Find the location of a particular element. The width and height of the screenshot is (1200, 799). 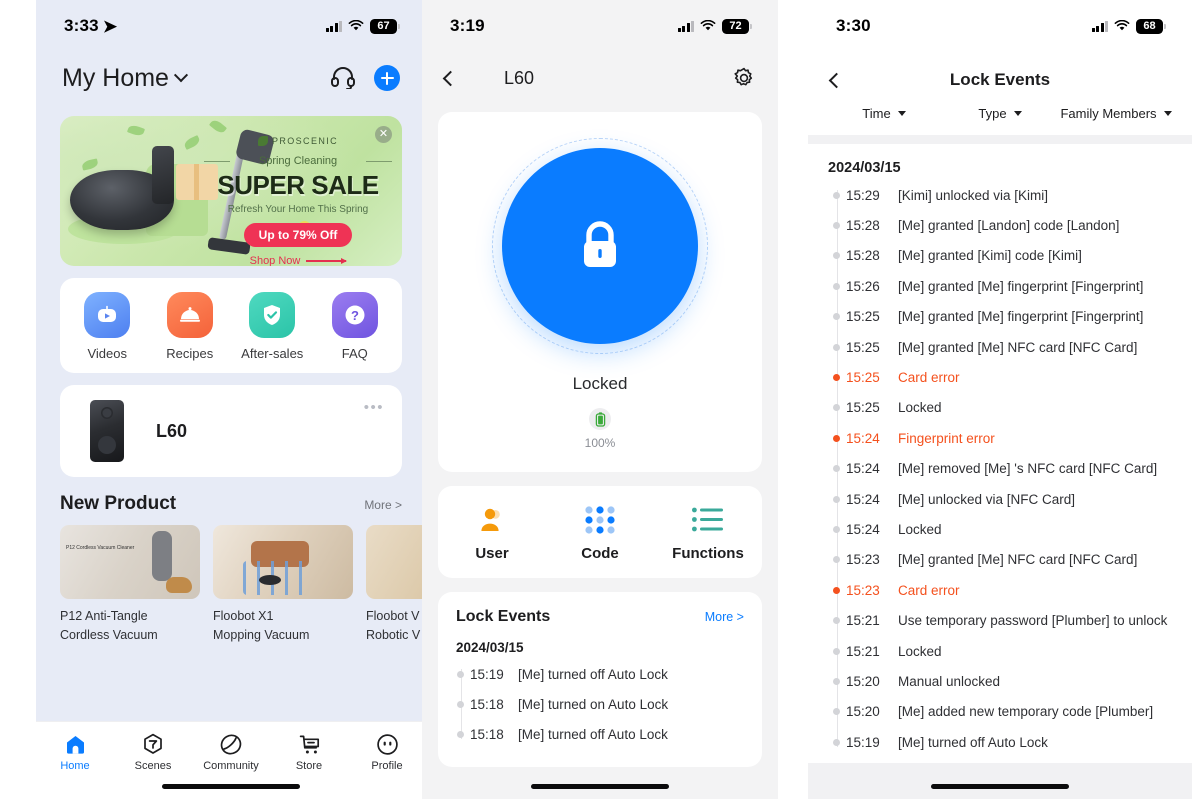

home-selector: My Home is located at coordinates (125, 78).